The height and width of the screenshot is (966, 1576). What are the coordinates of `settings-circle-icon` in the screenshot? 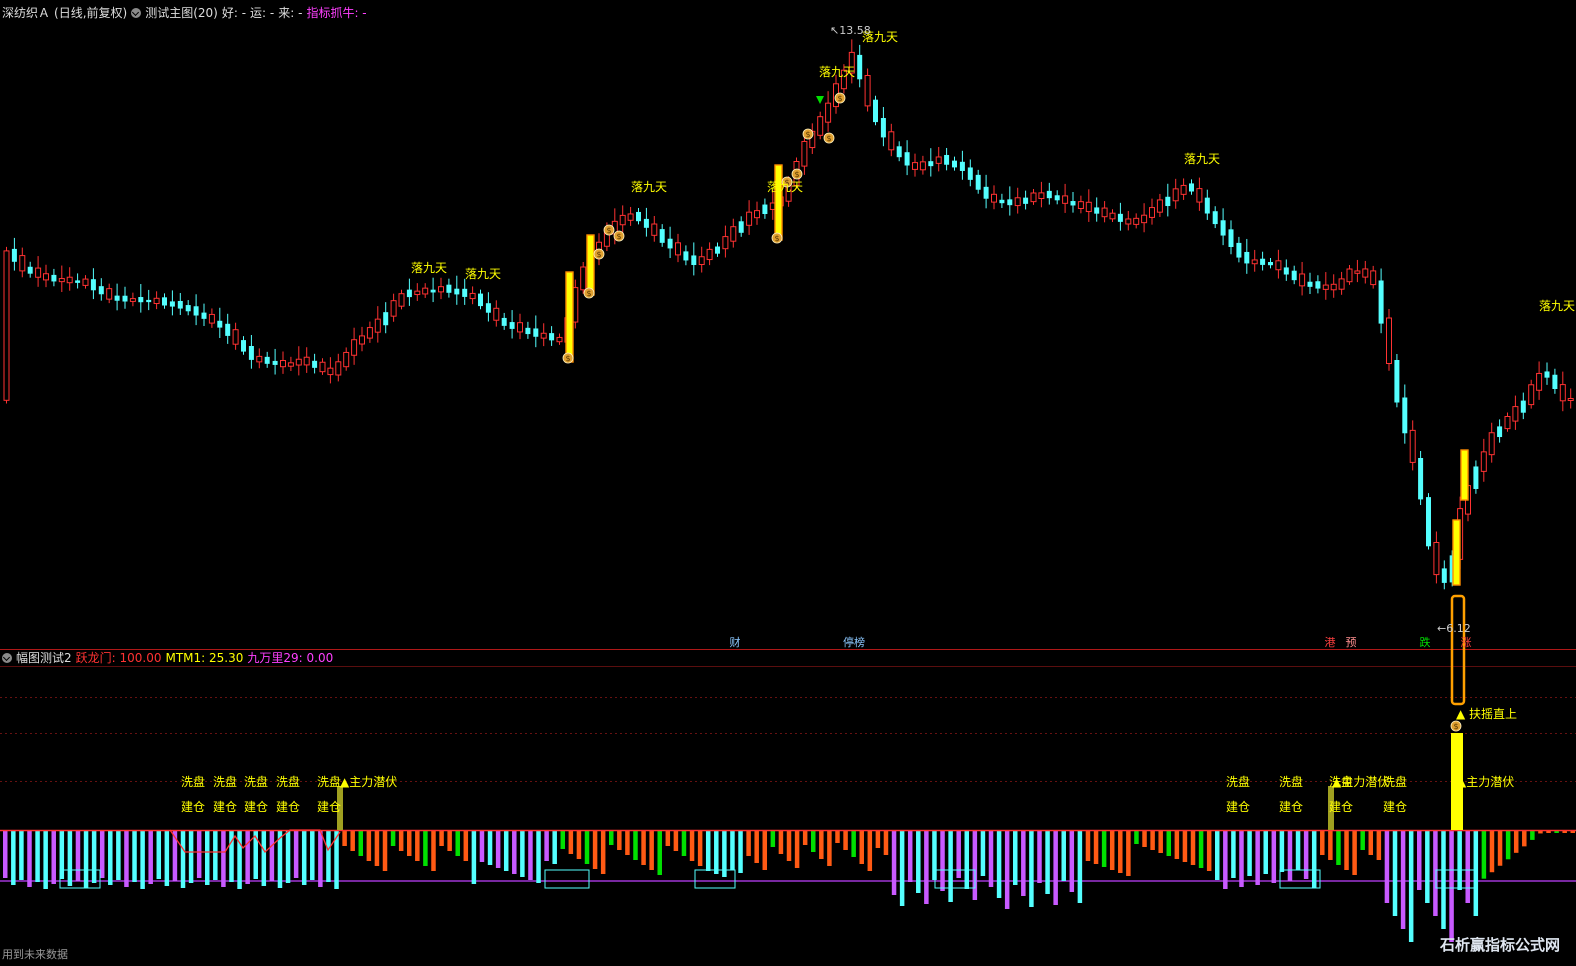 It's located at (136, 13).